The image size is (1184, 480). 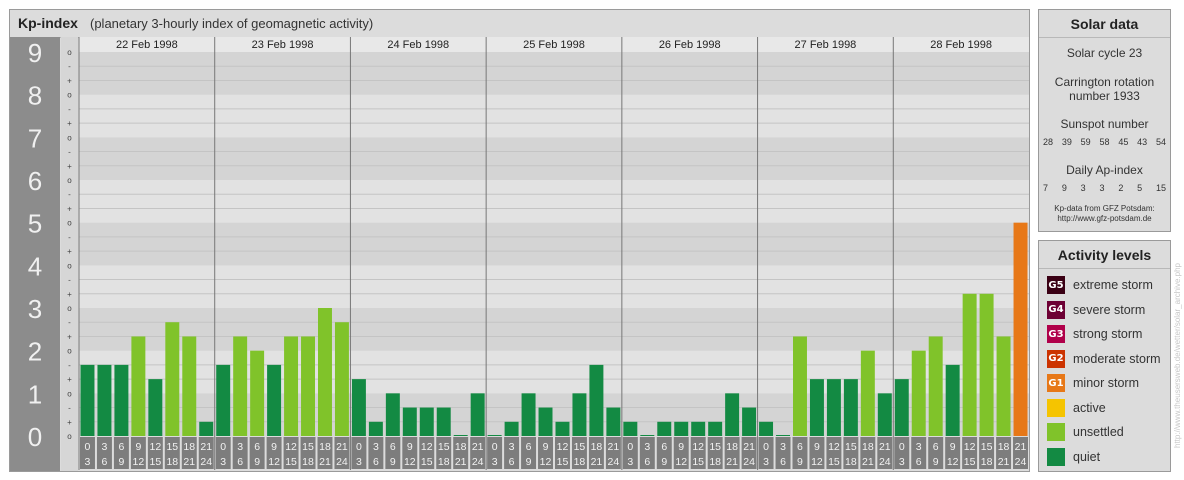 I want to click on activity-swatch: G5, so click(x=1056, y=285).